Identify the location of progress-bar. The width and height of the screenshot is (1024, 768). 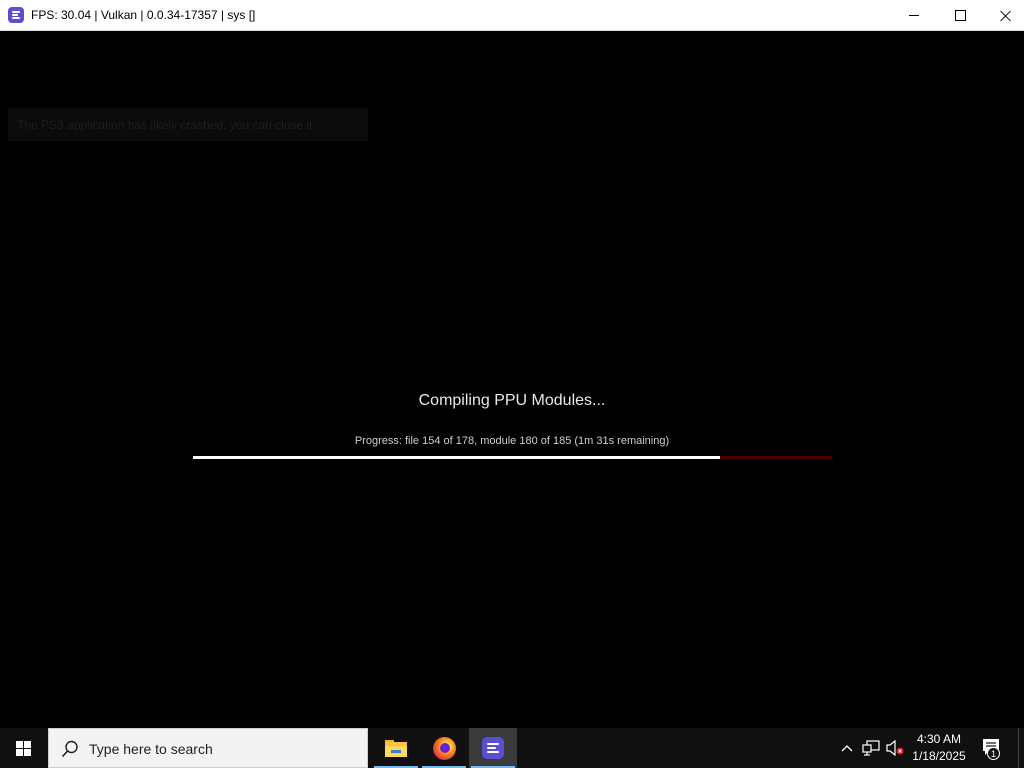
(512, 457).